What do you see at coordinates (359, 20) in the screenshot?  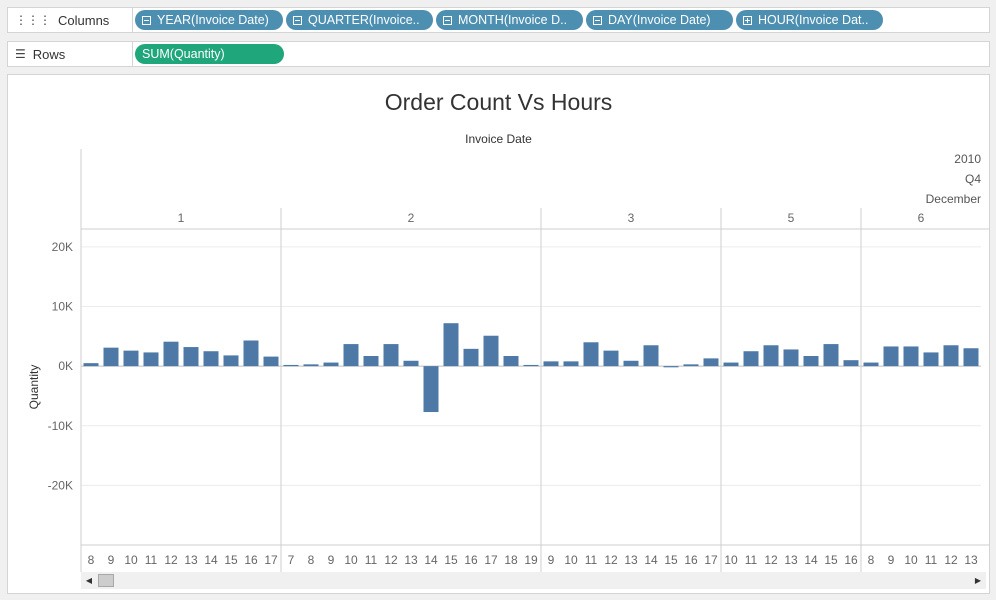 I see `column-pill-1: QUARTER(Invoice..` at bounding box center [359, 20].